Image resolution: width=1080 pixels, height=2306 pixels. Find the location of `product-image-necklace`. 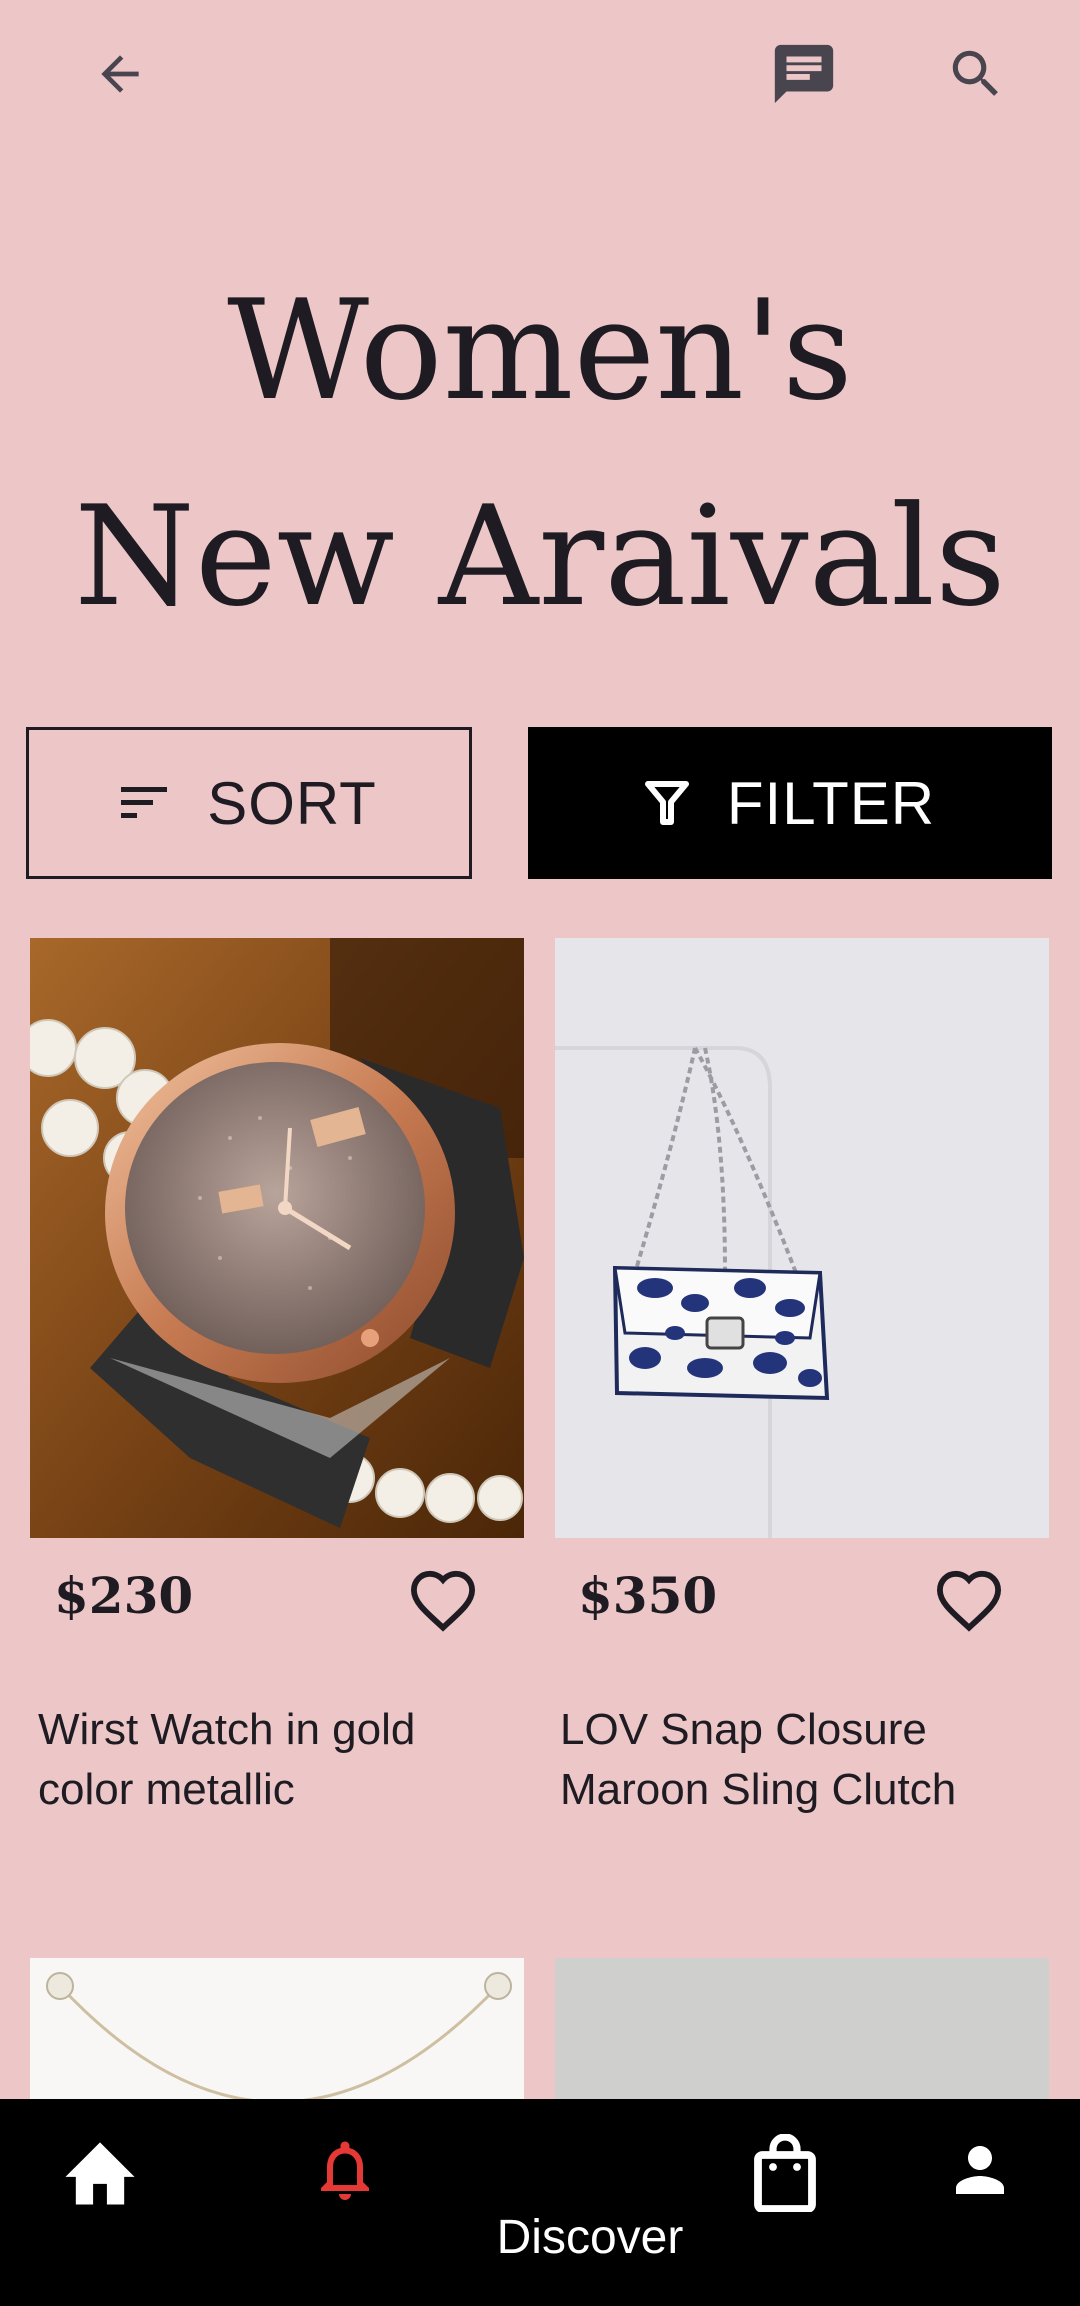

product-image-necklace is located at coordinates (277, 2028).